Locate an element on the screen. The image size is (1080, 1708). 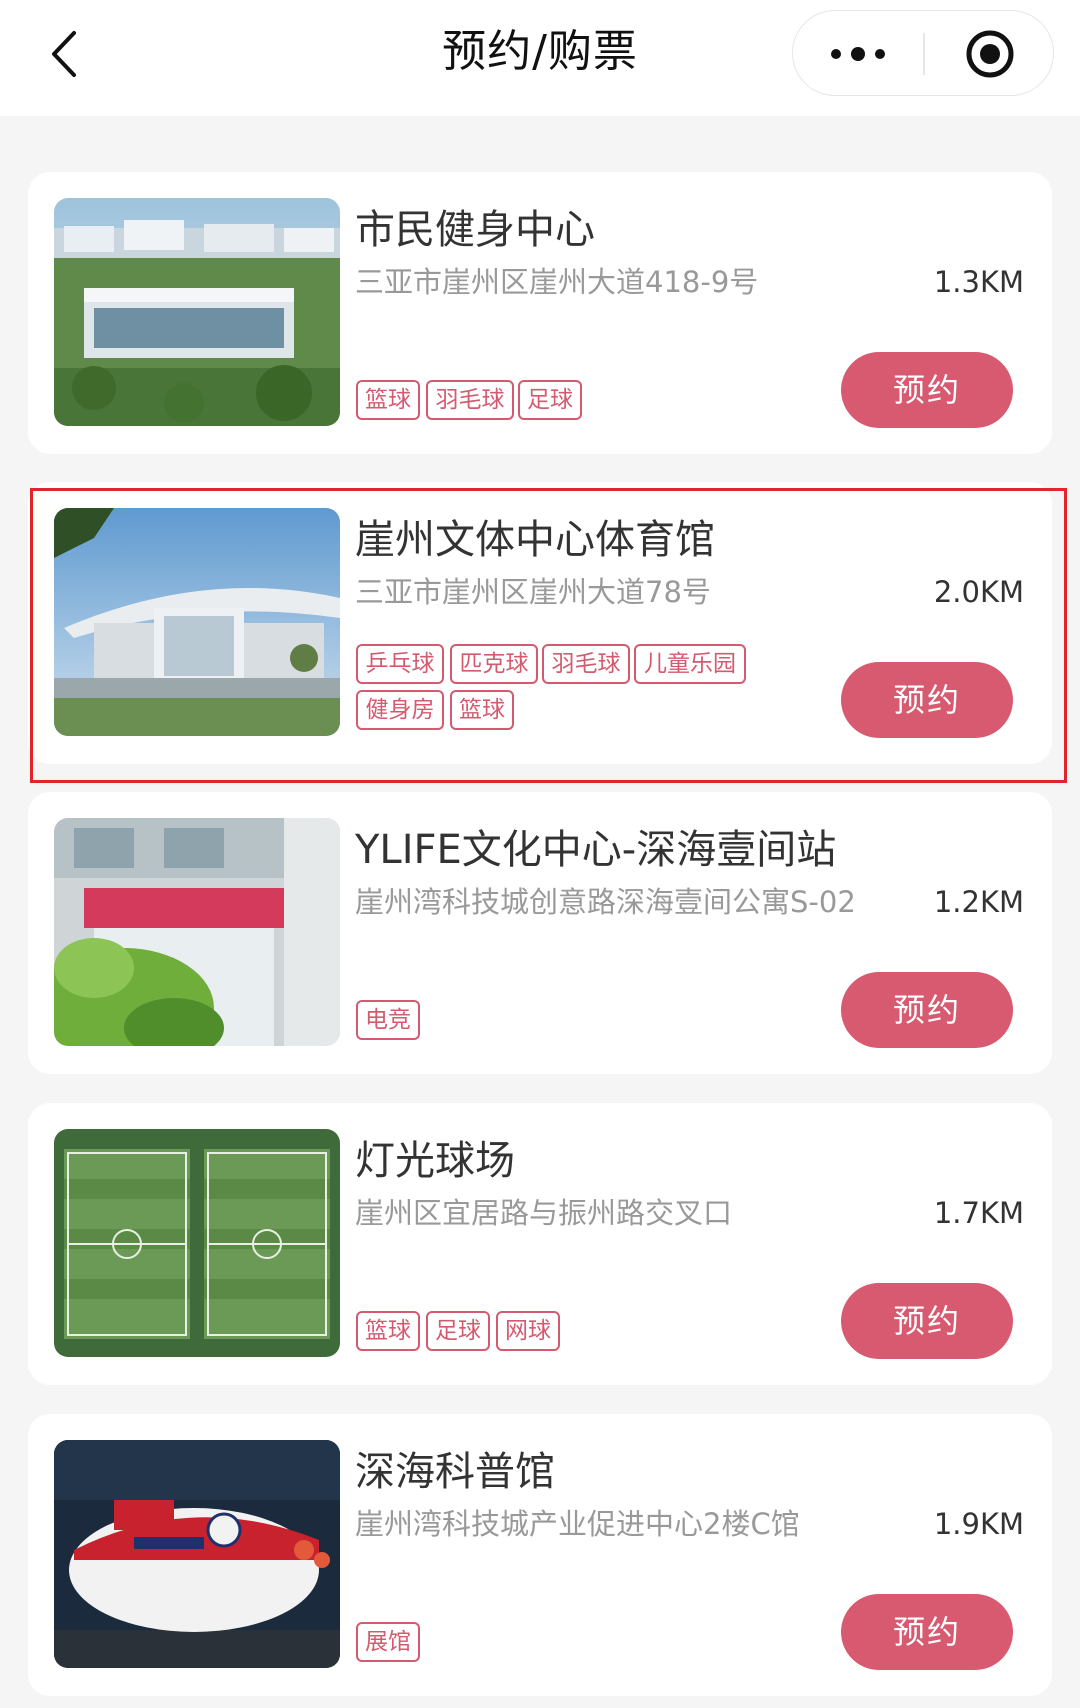
venue-distance: 2.0KM is located at coordinates (978, 592).